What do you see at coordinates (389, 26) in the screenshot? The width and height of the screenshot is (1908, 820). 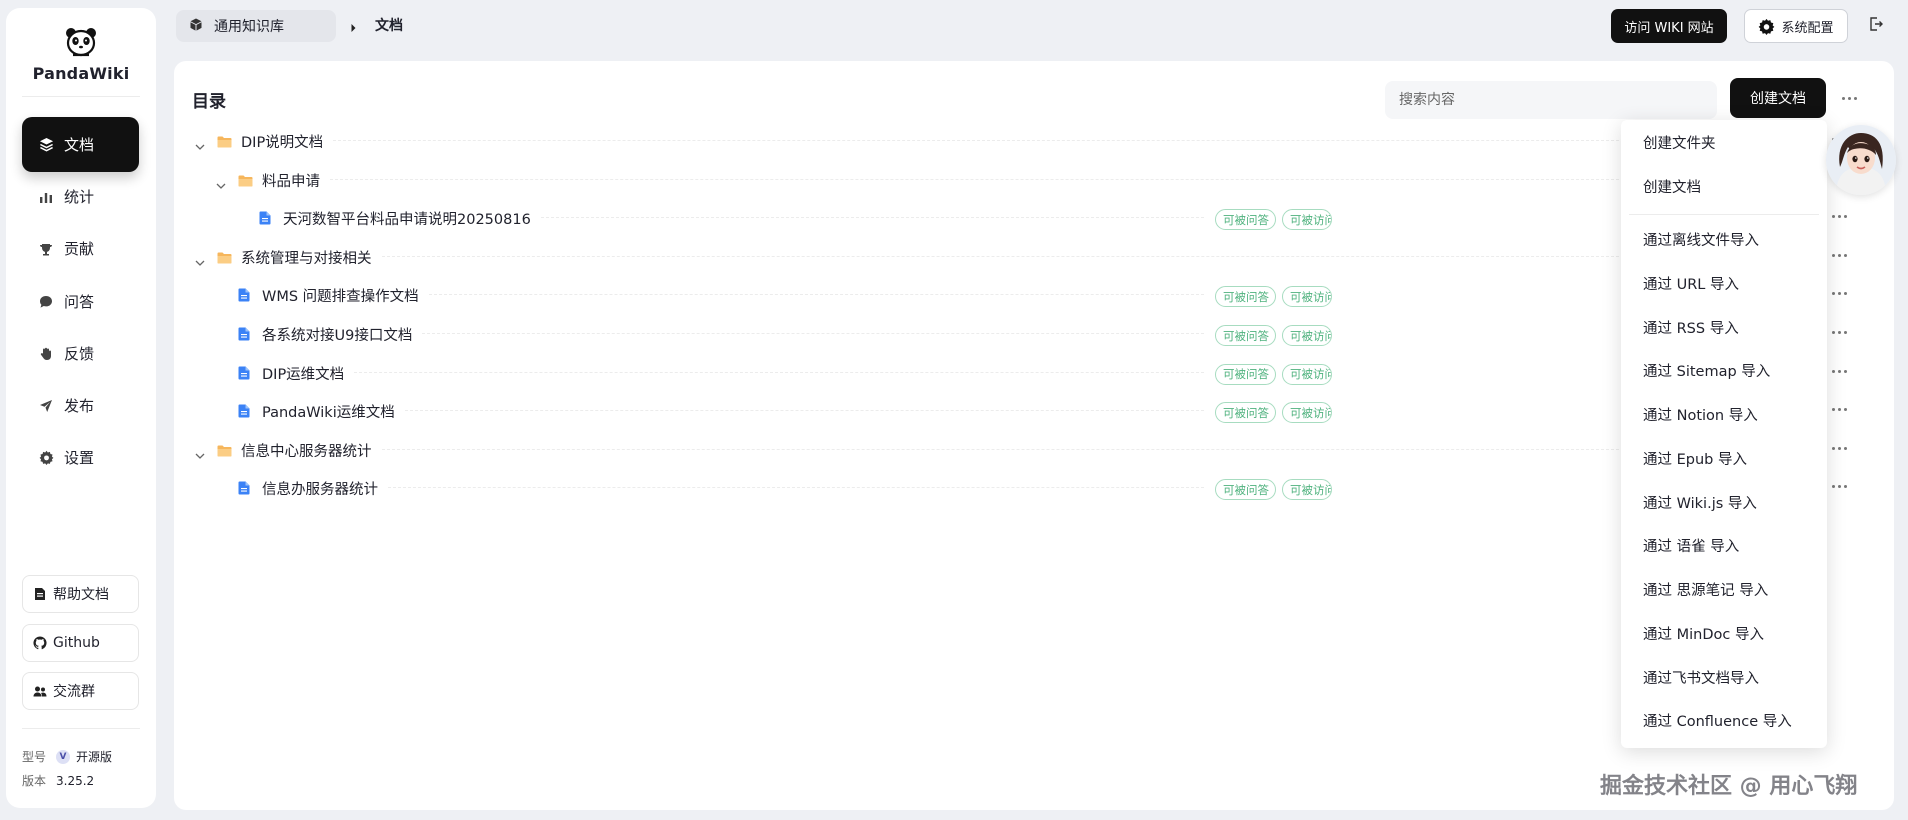 I see `breadcrumb-current: 文档` at bounding box center [389, 26].